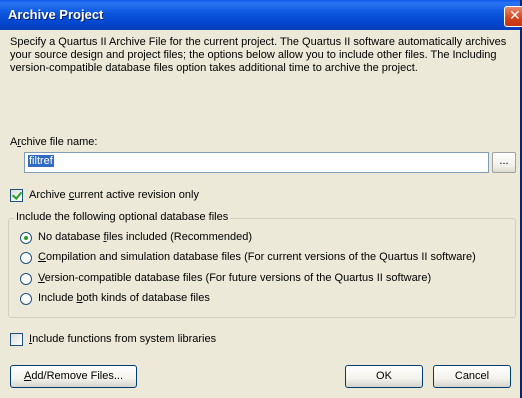  I want to click on radio-no-database-files, so click(26, 238).